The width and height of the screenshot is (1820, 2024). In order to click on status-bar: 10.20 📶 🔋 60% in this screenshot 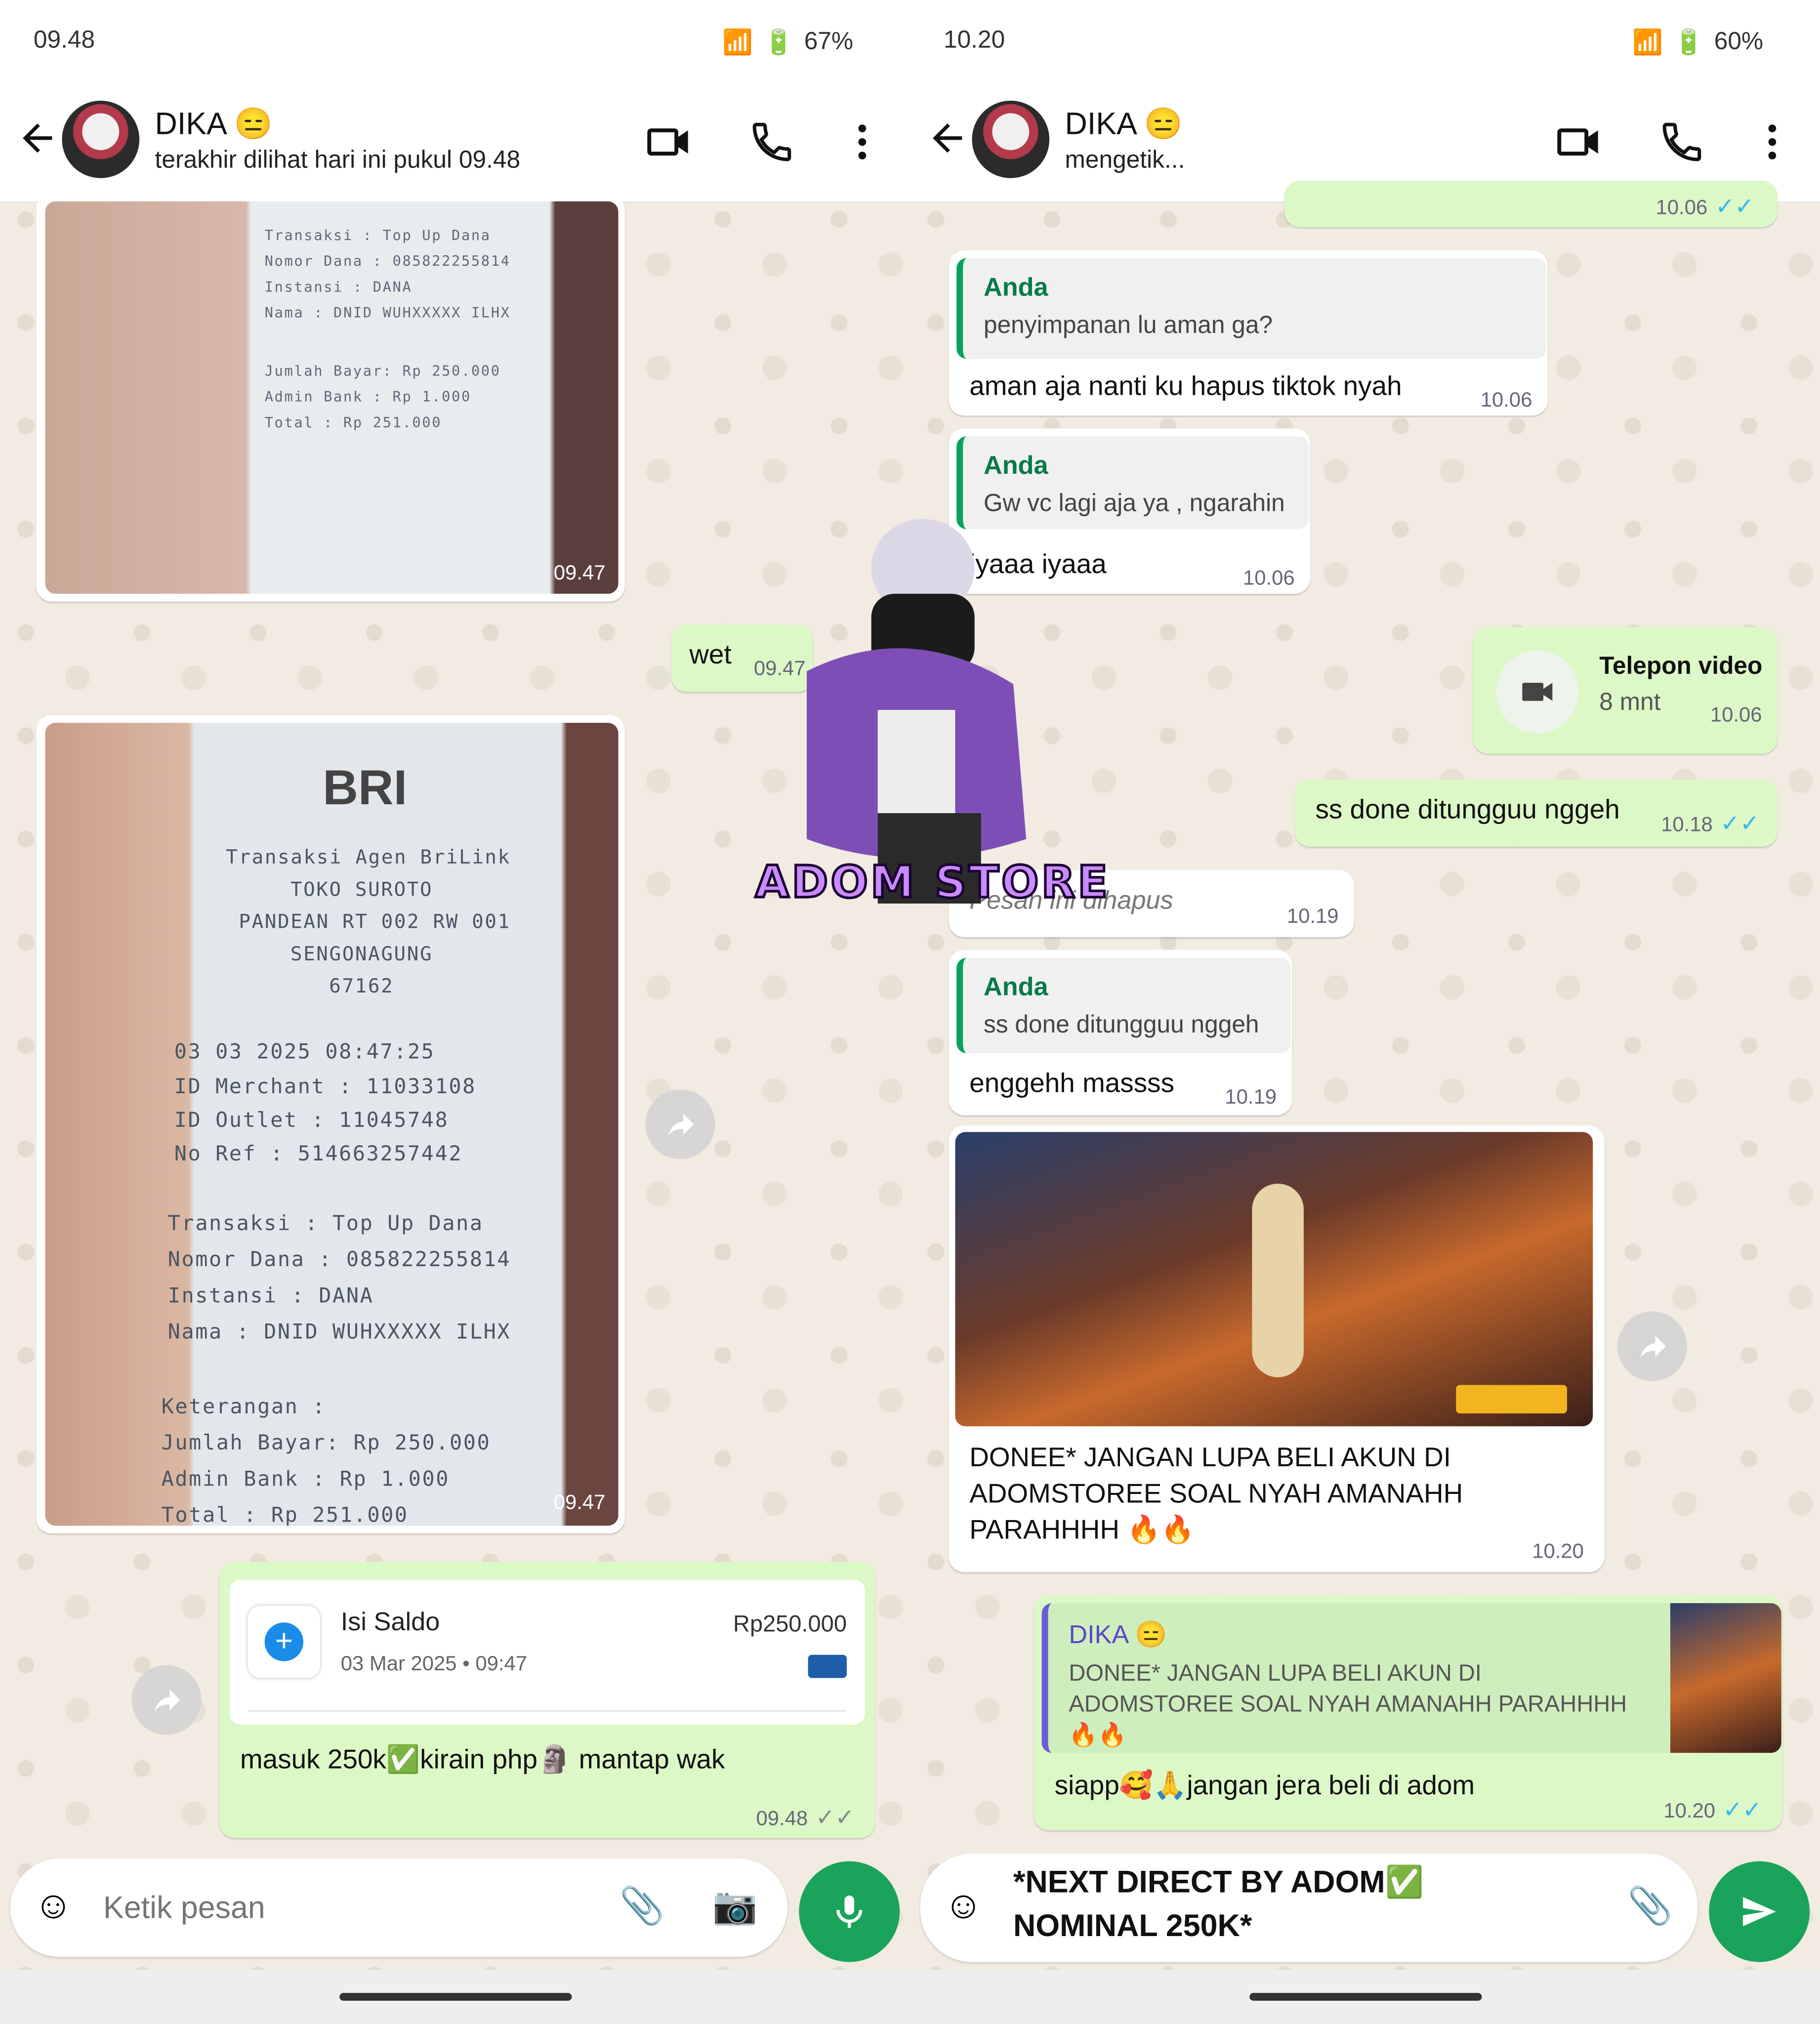, I will do `click(1365, 40)`.